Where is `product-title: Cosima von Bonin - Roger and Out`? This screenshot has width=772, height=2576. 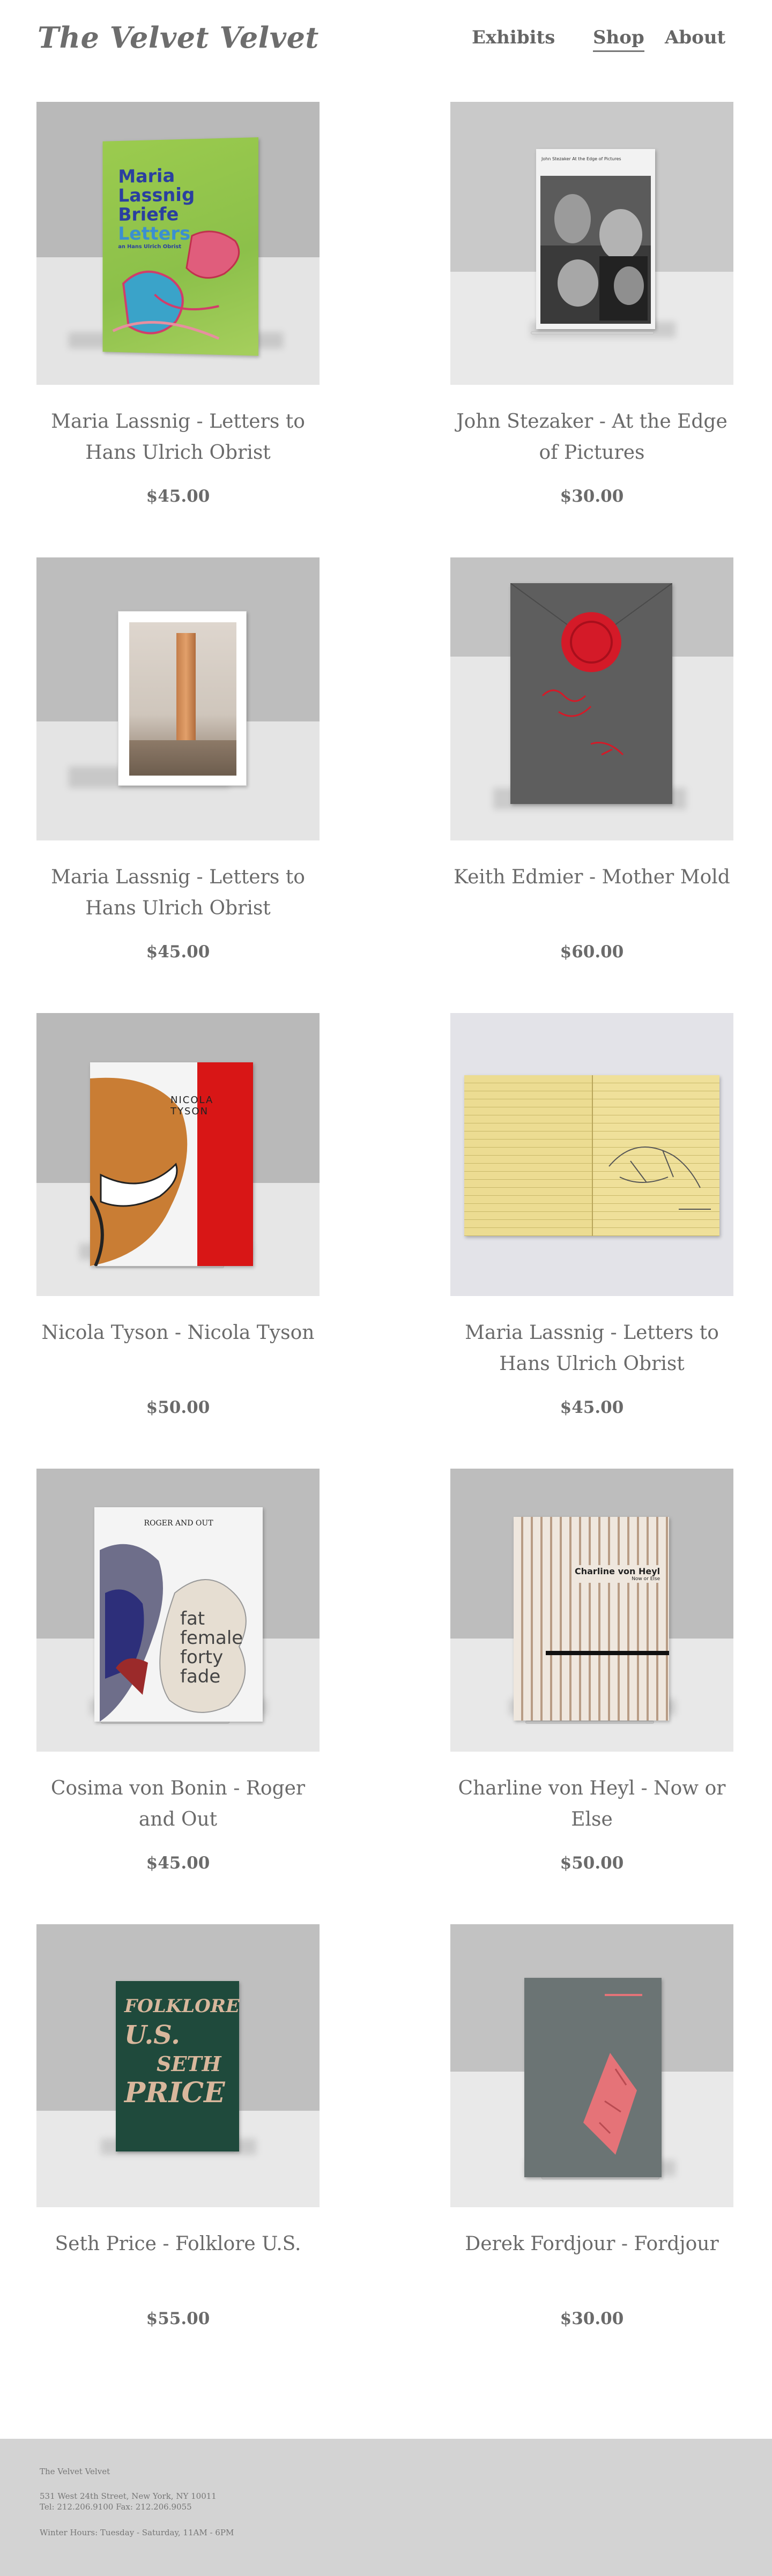 product-title: Cosima von Bonin - Roger and Out is located at coordinates (178, 1804).